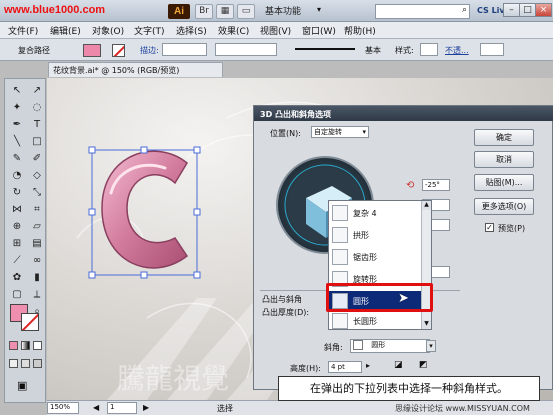 The image size is (553, 415). What do you see at coordinates (22, 385) in the screenshot?
I see `screen-mode-toggle-icon: ▣` at bounding box center [22, 385].